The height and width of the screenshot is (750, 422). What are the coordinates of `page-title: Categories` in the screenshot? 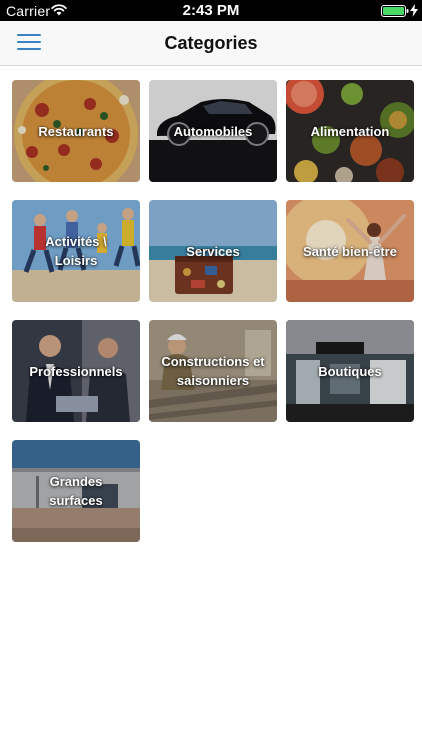 It's located at (211, 43).